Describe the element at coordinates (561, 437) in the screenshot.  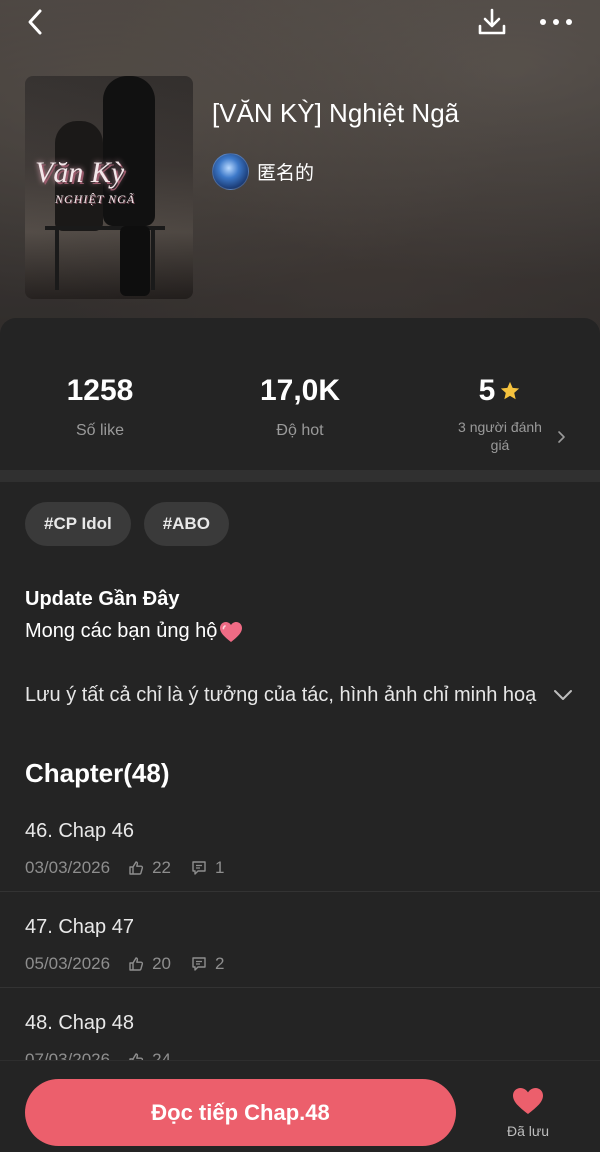
I see `chevron-right-icon` at that location.